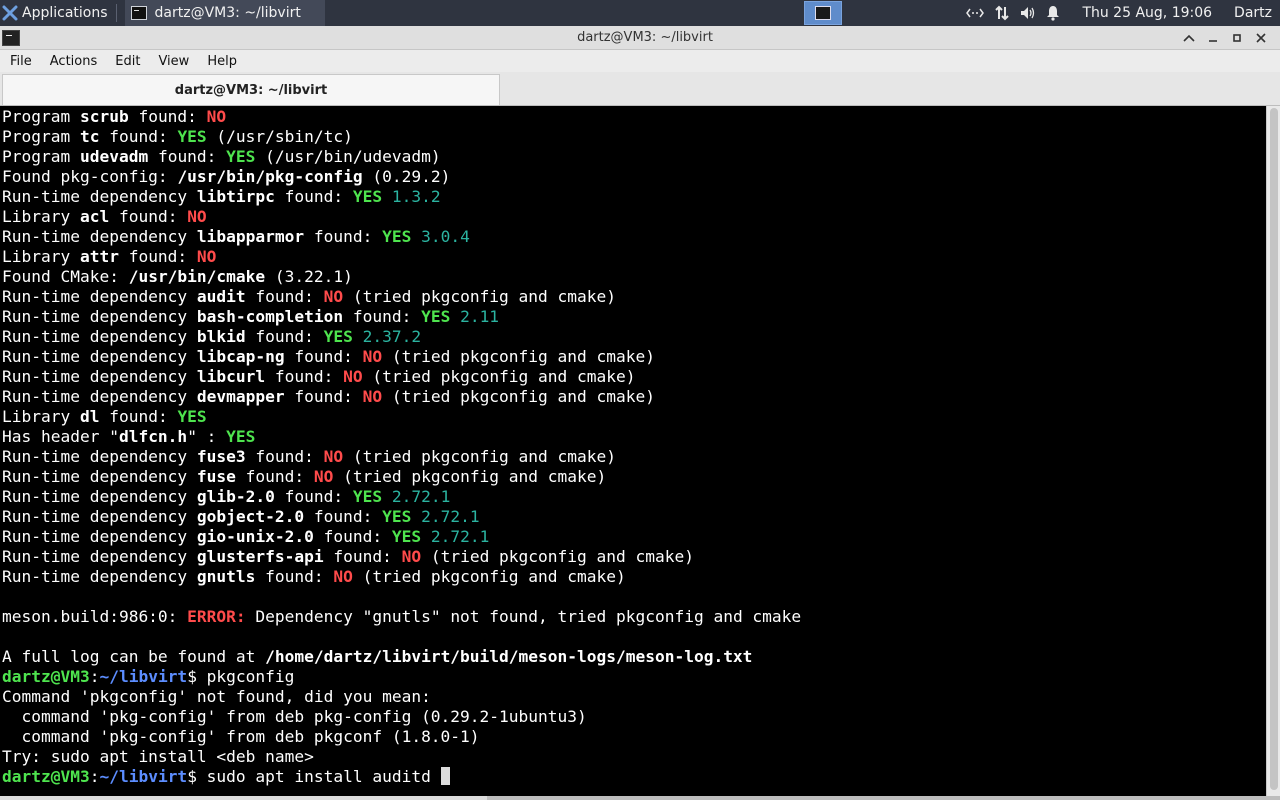 The width and height of the screenshot is (1280, 800). I want to click on window-titlebar: dartz@VM3: ~/libvirt, so click(640, 38).